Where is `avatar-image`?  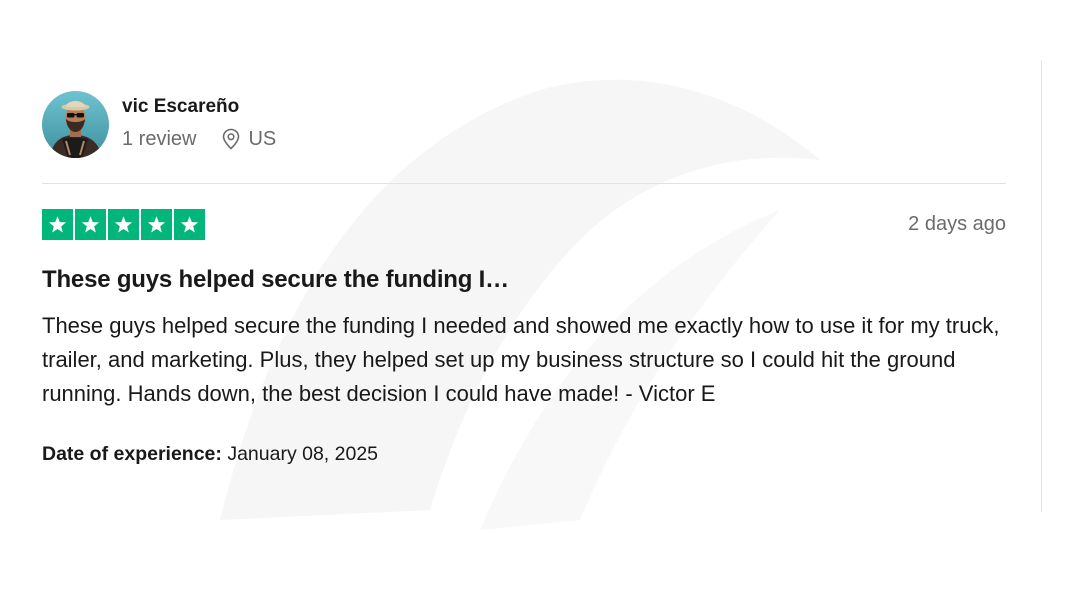
avatar-image is located at coordinates (75, 124).